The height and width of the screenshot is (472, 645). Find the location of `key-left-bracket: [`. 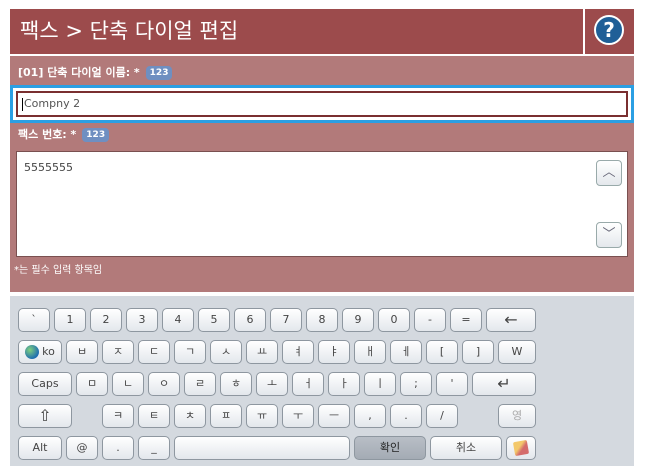

key-left-bracket: [ is located at coordinates (442, 352).